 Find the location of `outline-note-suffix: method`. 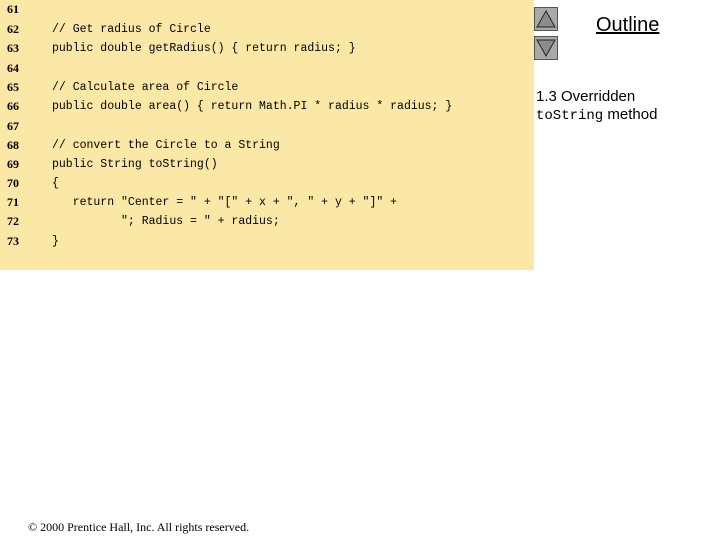

outline-note-suffix: method is located at coordinates (630, 114).